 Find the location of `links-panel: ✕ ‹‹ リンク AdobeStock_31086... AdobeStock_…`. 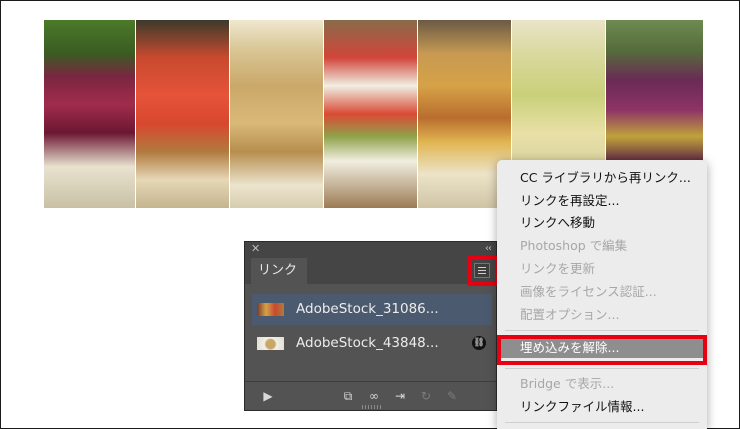

links-panel: ✕ ‹‹ リンク AdobeStock_31086... AdobeStock_… is located at coordinates (370, 326).